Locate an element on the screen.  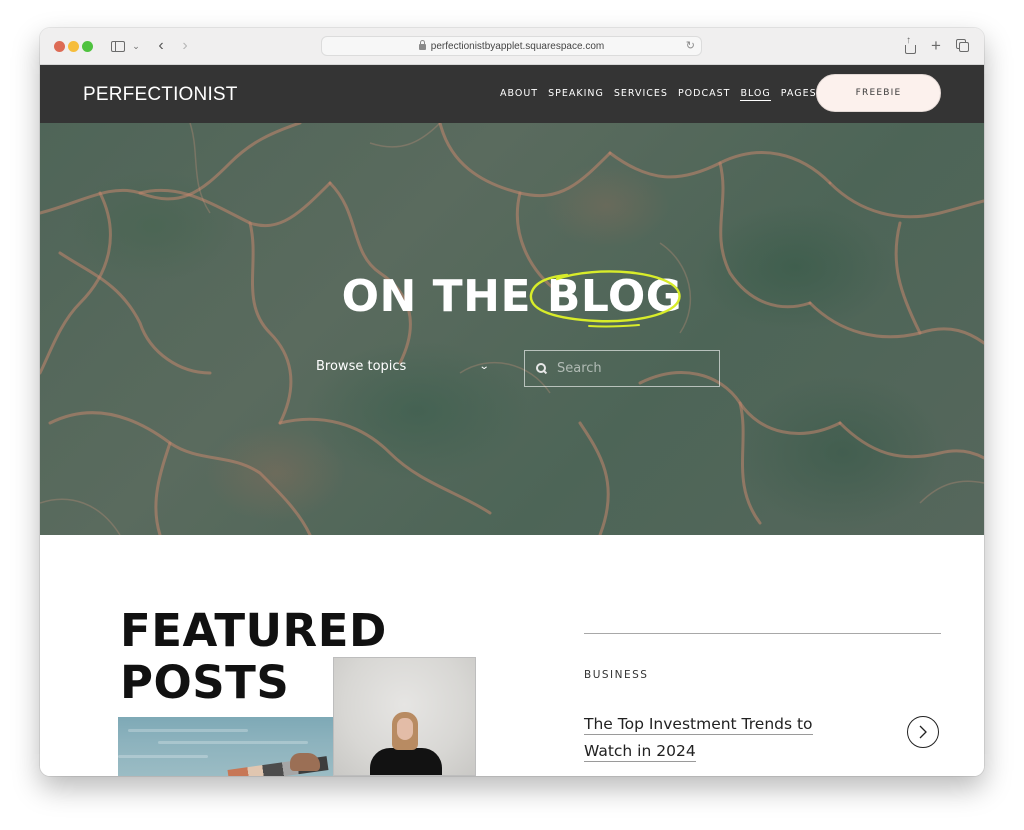
highlight-circle-scribble is located at coordinates (605, 299).